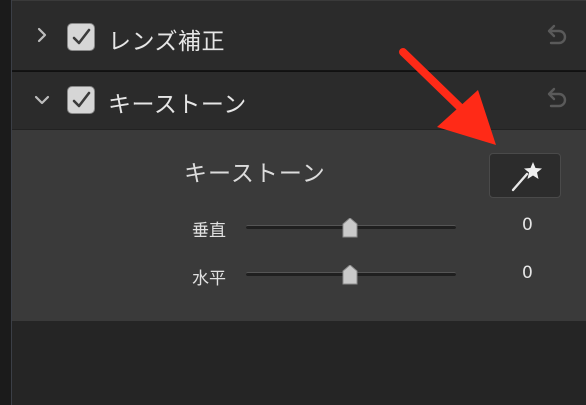 The height and width of the screenshot is (405, 586). Describe the element at coordinates (167, 42) in the screenshot. I see `lens-correction-title: レンズ補正` at that location.